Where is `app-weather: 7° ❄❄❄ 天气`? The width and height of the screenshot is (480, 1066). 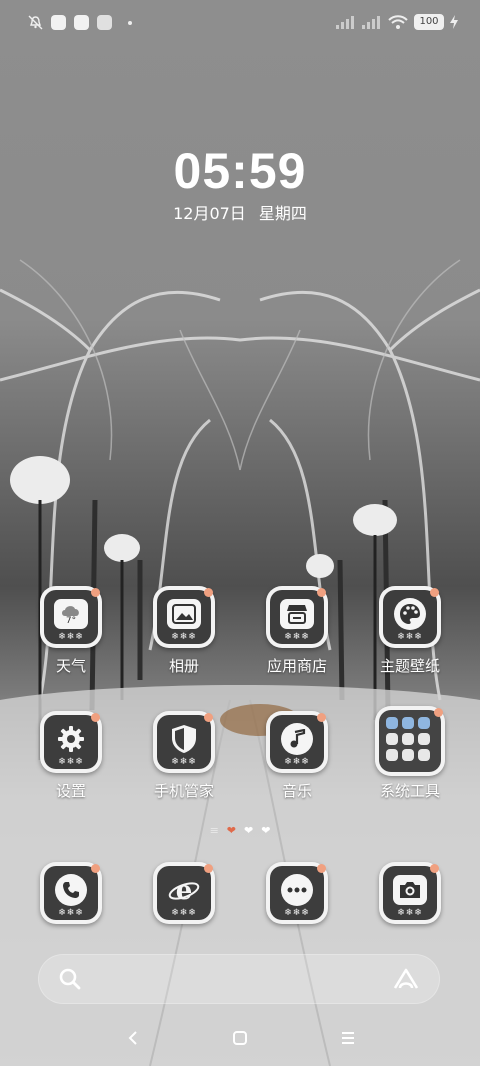
app-weather: 7° ❄❄❄ 天气 is located at coordinates (71, 631).